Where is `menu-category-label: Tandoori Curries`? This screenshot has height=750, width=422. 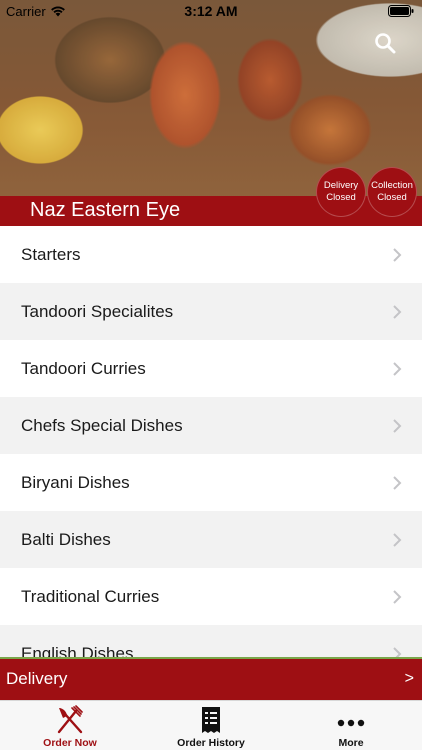
menu-category-label: Tandoori Curries is located at coordinates (83, 368).